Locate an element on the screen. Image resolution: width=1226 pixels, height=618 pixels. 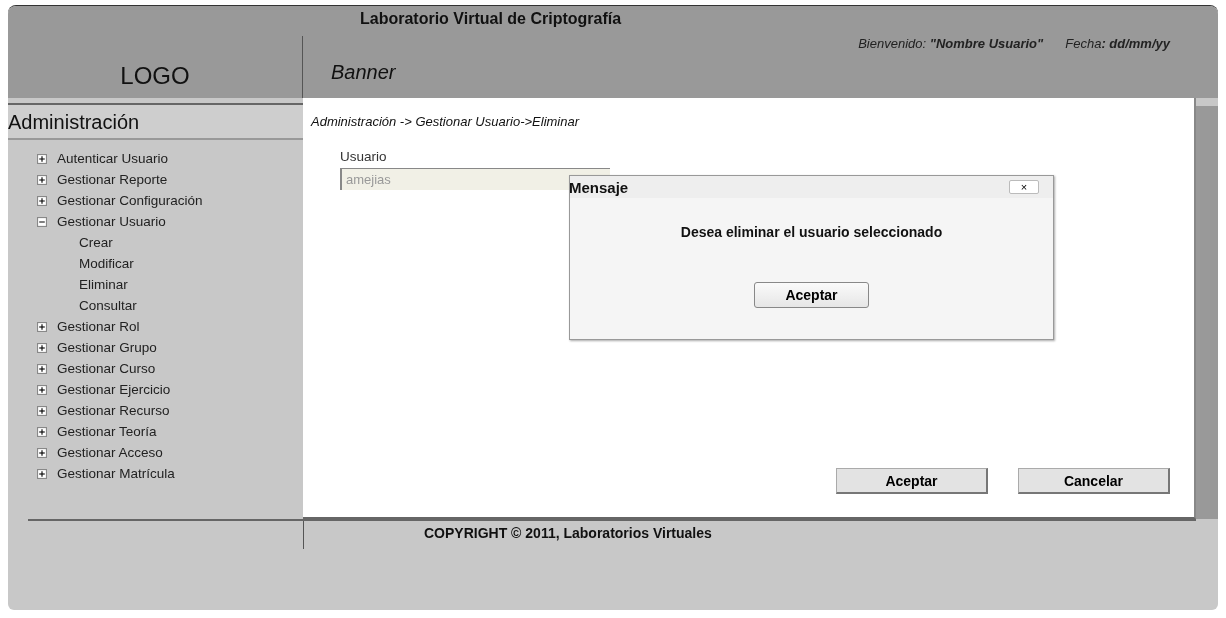
site-title: Laboratorio Virtual de Criptografía is located at coordinates (491, 19).